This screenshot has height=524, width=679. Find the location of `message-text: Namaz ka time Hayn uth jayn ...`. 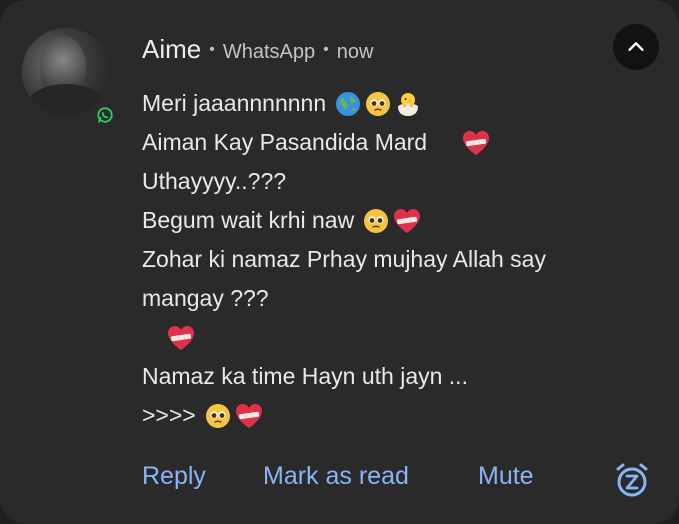

message-text: Namaz ka time Hayn uth jayn ... is located at coordinates (305, 376).